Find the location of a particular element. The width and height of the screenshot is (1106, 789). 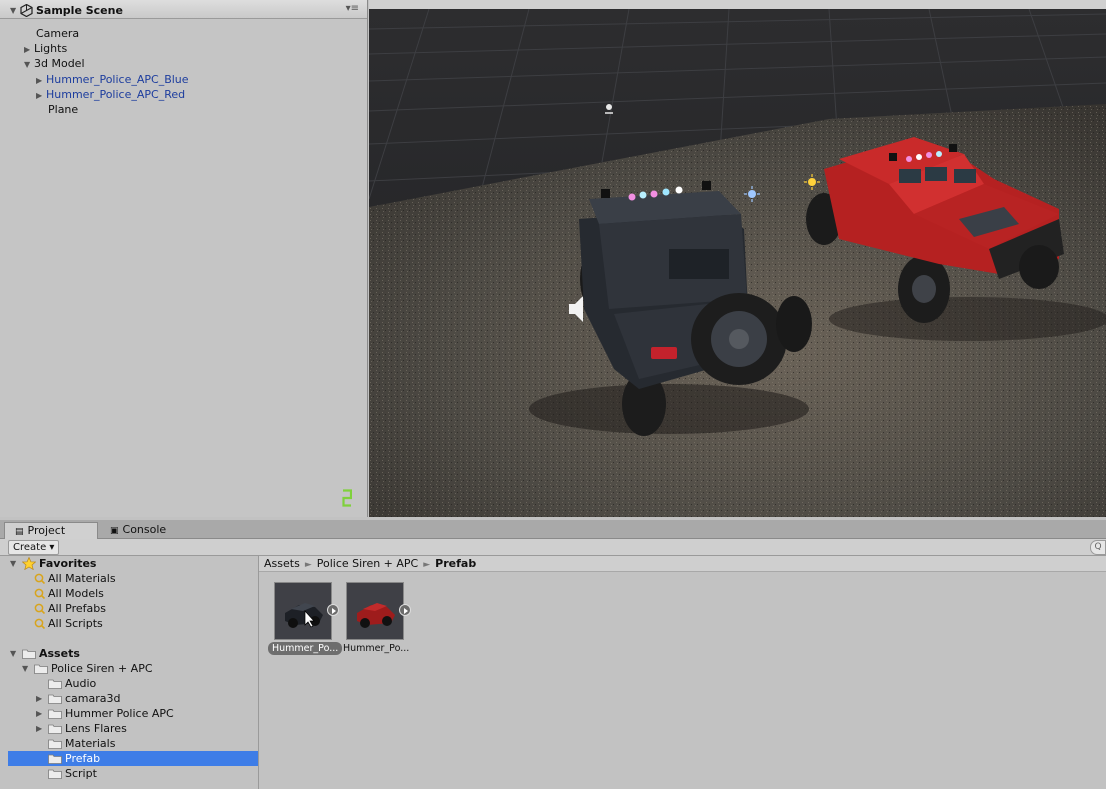

hierarchy-item-label: Hummer_Police_APC_Blue is located at coordinates (117, 79).